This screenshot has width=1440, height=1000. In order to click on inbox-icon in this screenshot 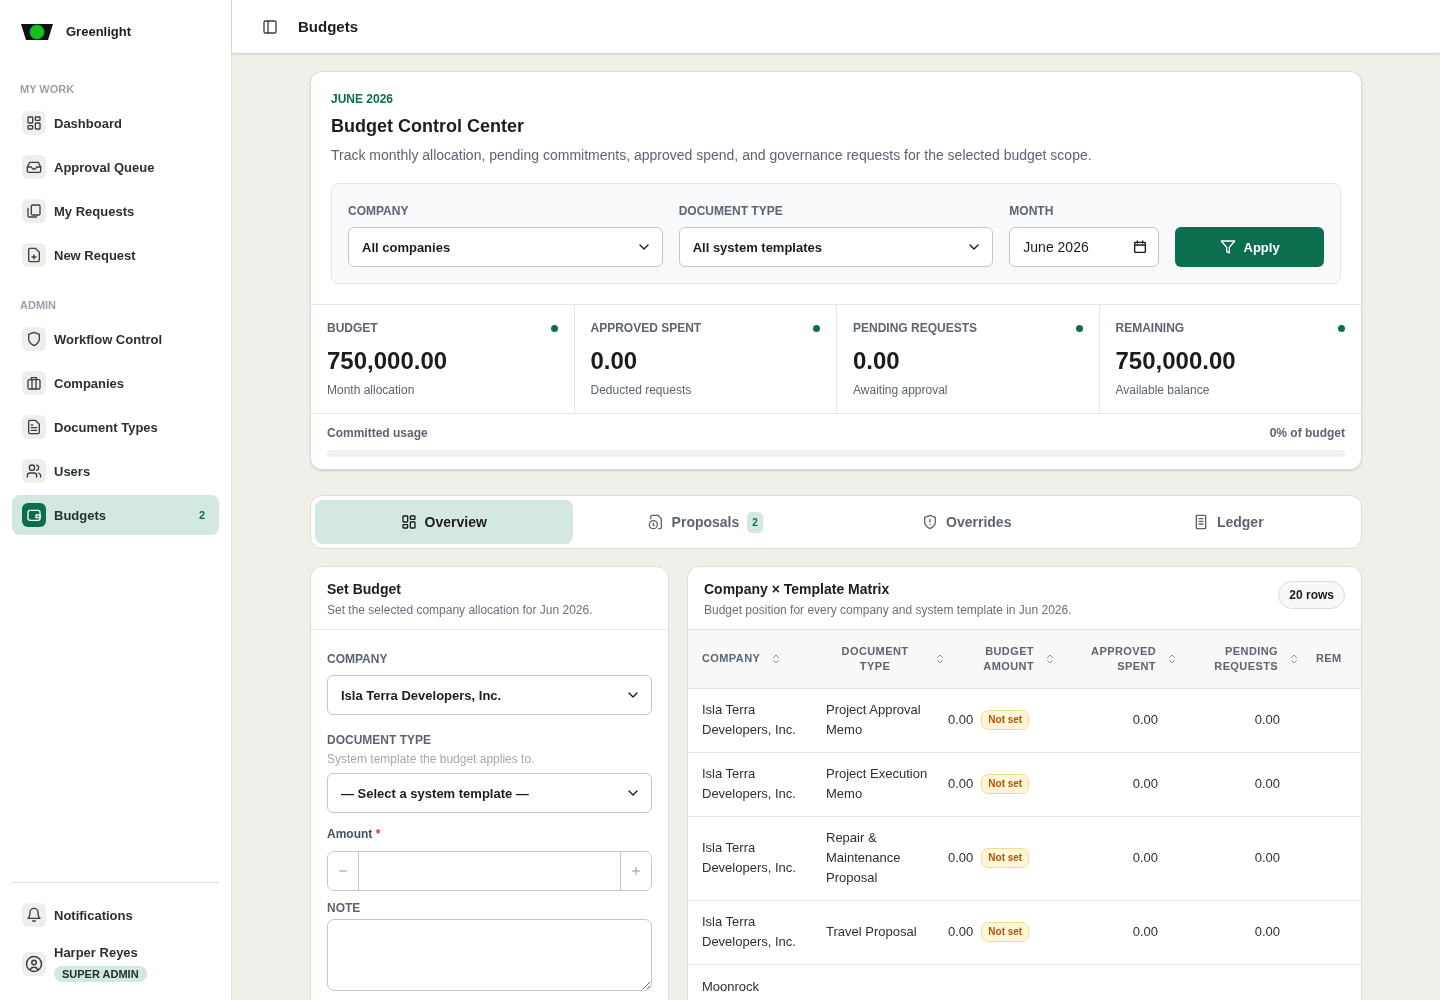, I will do `click(34, 167)`.